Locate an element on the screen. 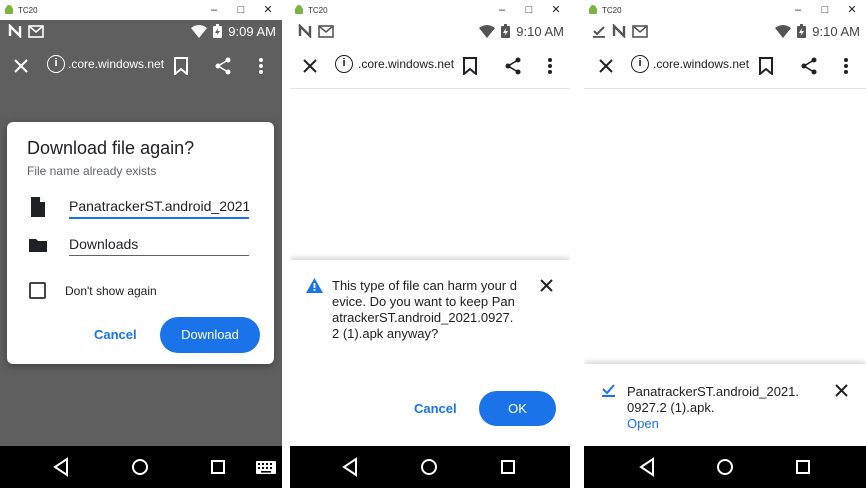 The height and width of the screenshot is (488, 866). checkbox-label: Don't show again is located at coordinates (111, 291).